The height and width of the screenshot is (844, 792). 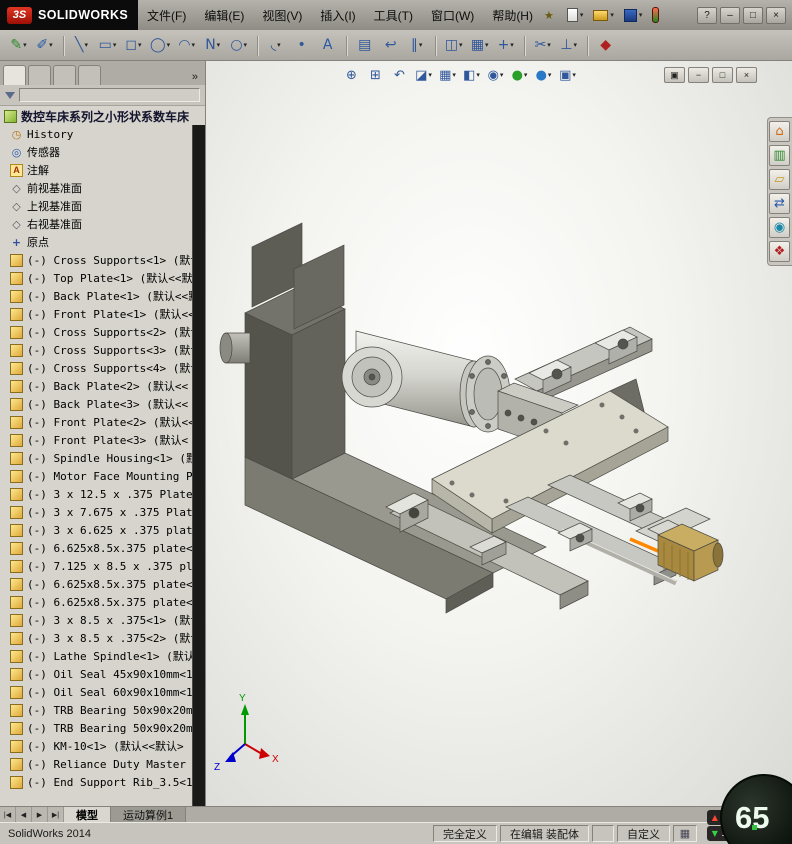 I want to click on displaymanager-tab, so click(x=89, y=75).